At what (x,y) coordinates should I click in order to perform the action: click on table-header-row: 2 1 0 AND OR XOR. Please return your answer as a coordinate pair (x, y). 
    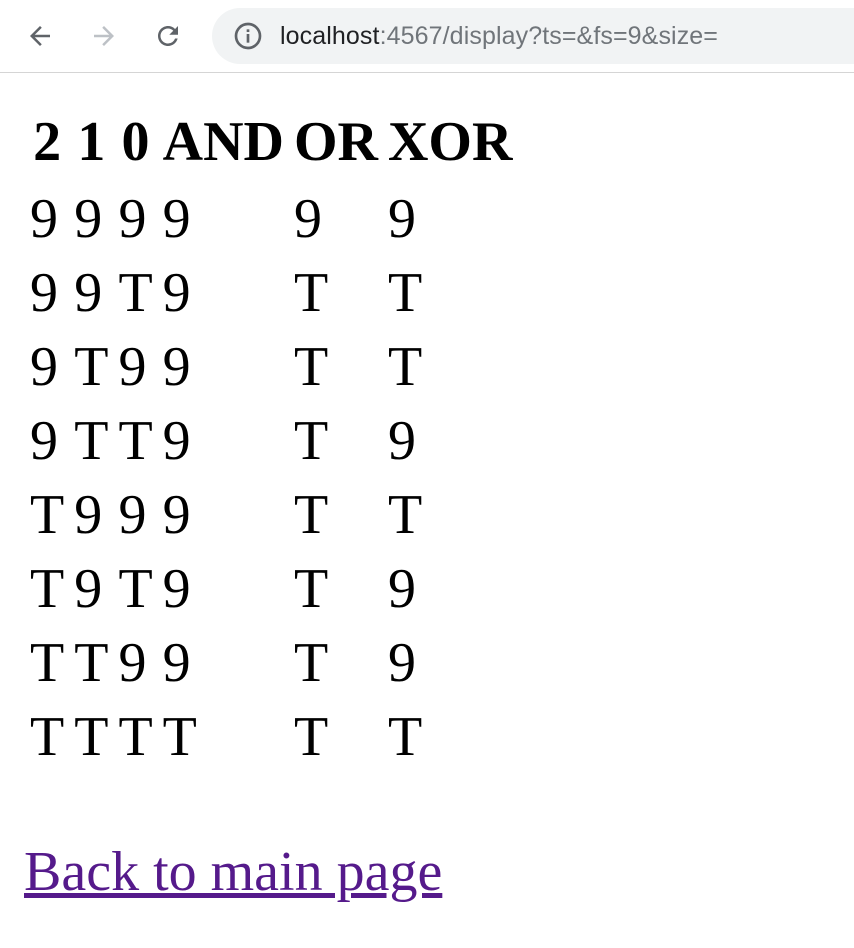
    Looking at the image, I should click on (271, 142).